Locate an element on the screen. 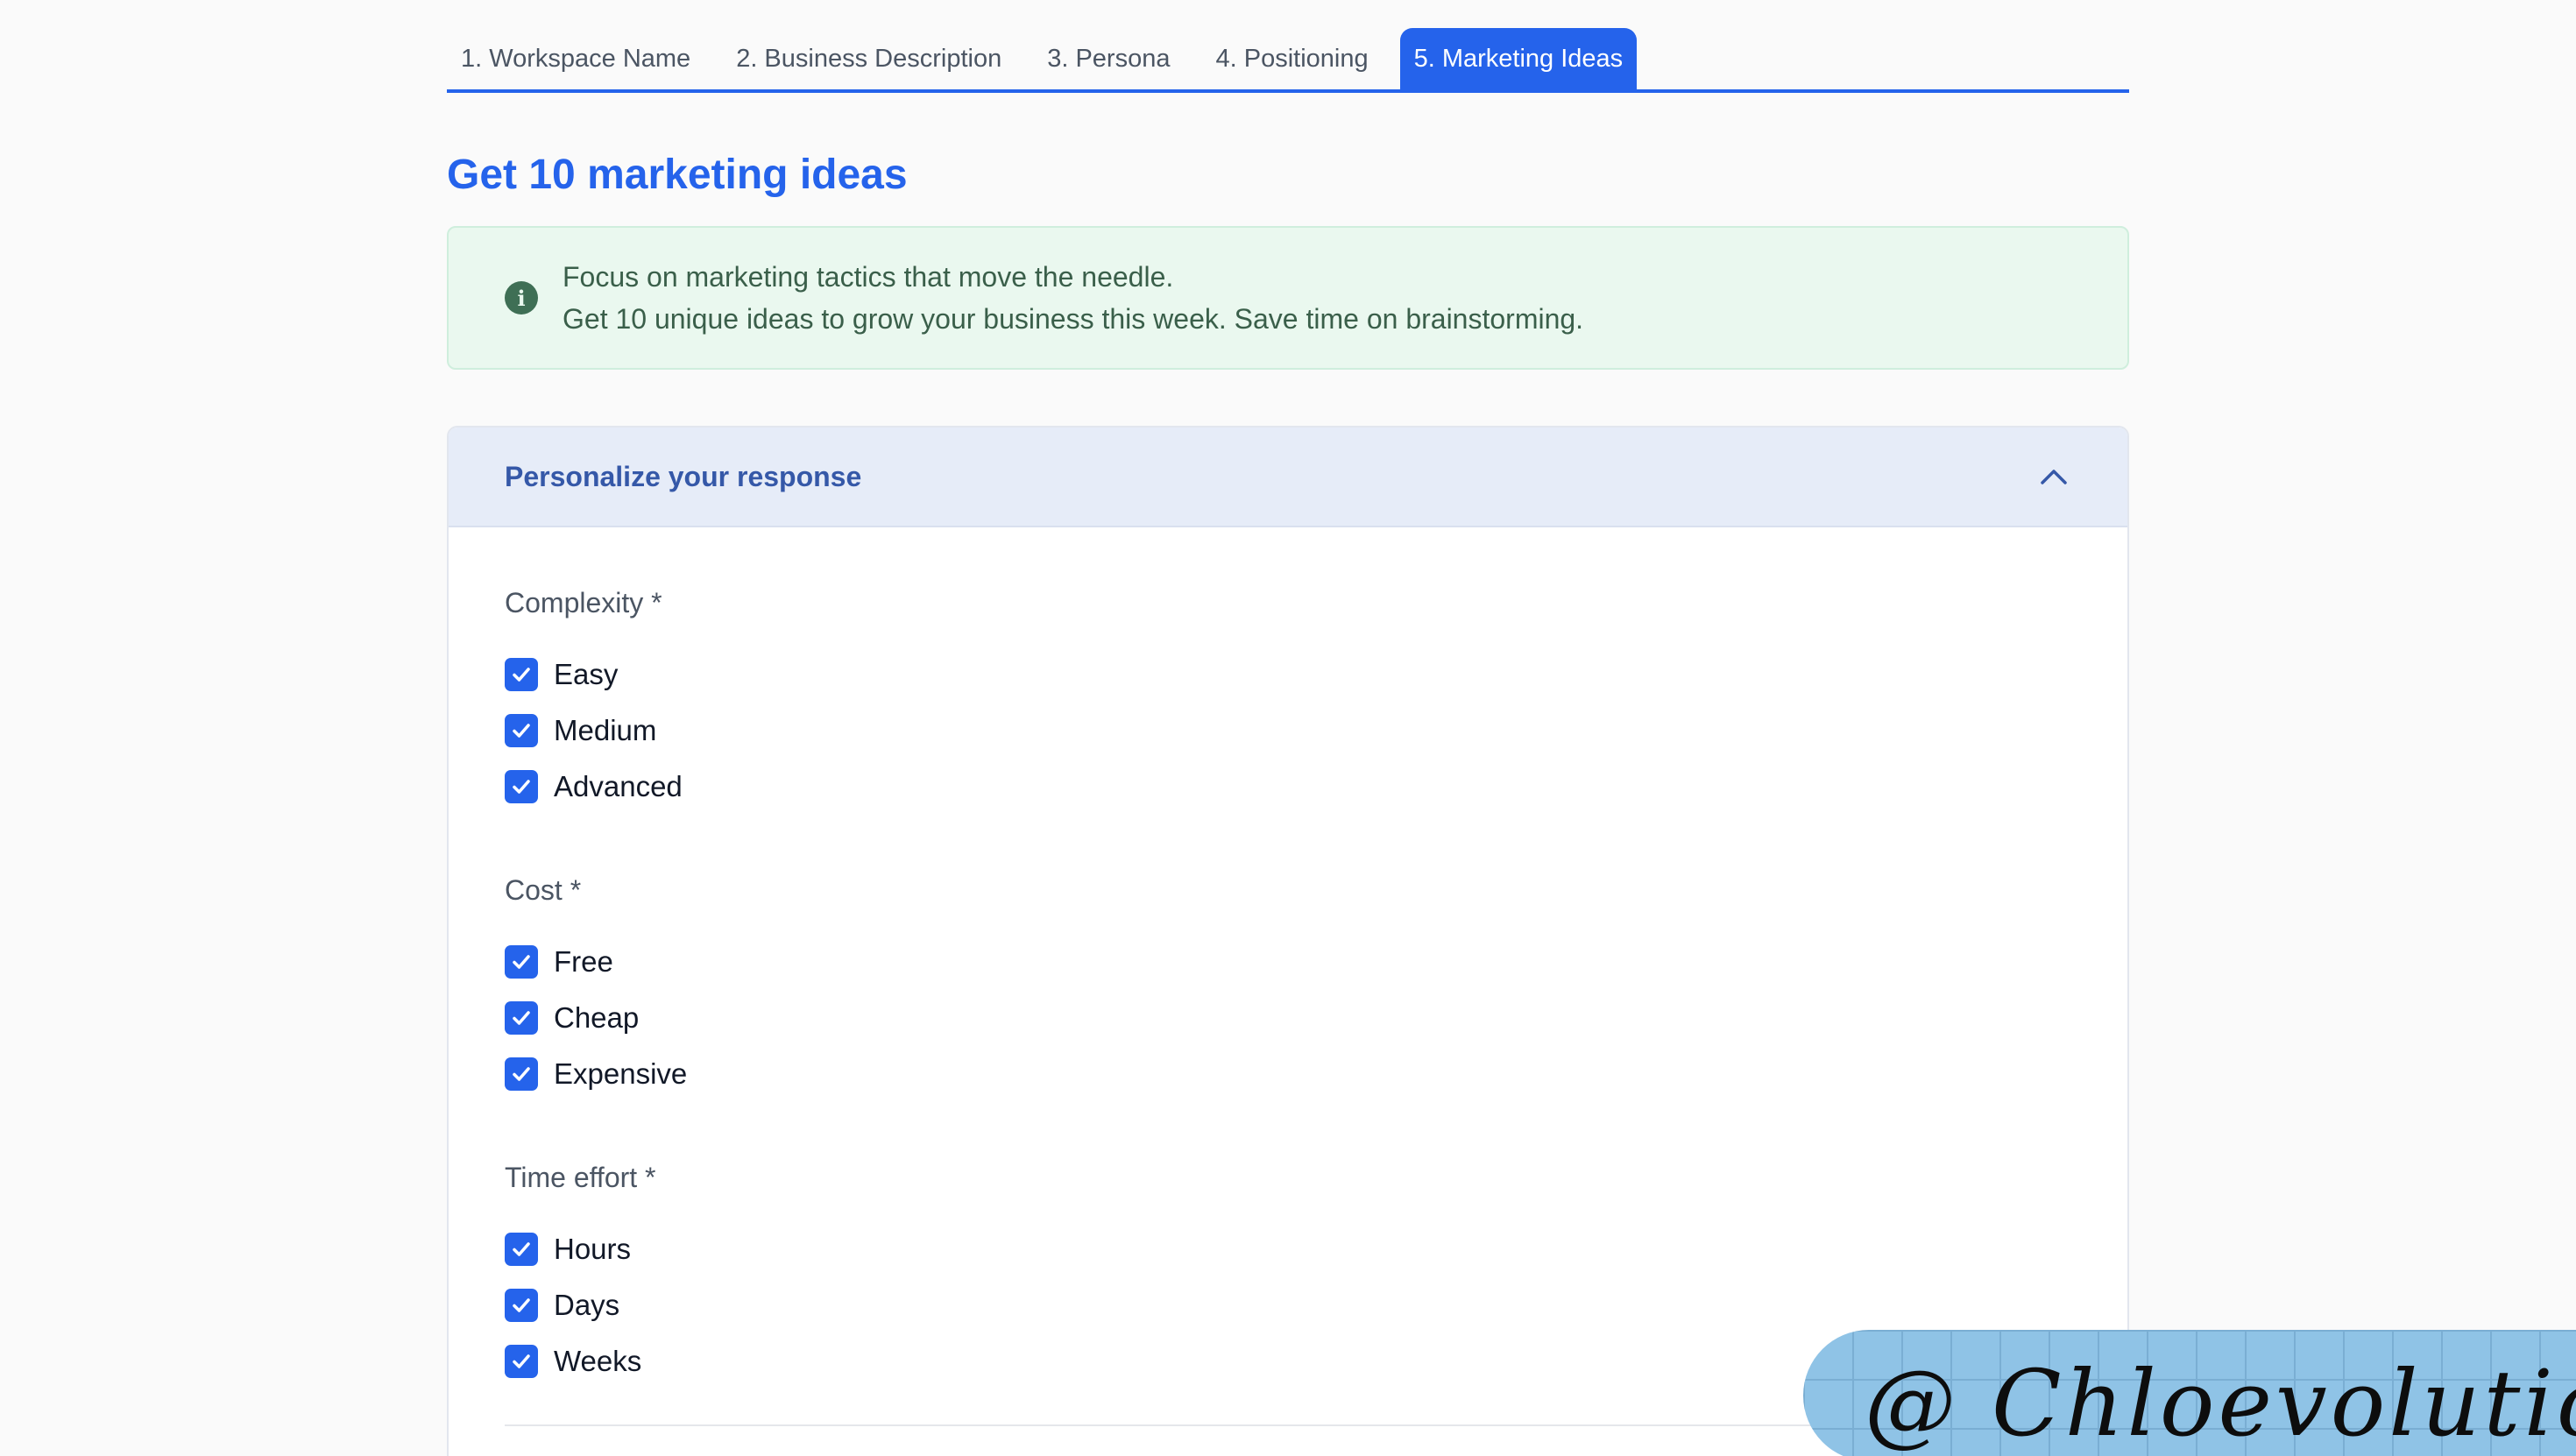 This screenshot has width=2576, height=1456. option-hours: Hours is located at coordinates (1288, 1249).